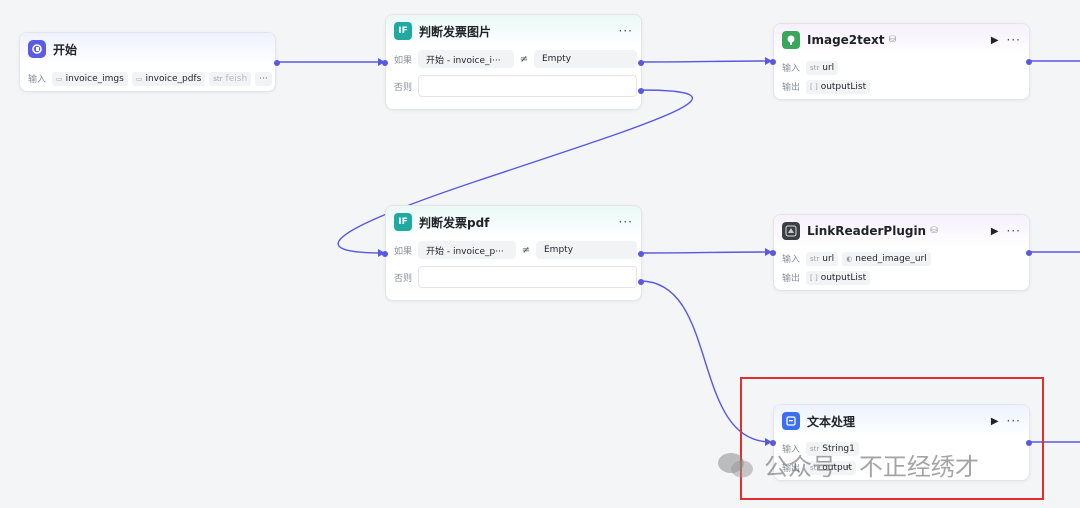 This screenshot has height=508, width=1080. What do you see at coordinates (846, 40) in the screenshot?
I see `image2text-title: Image2text` at bounding box center [846, 40].